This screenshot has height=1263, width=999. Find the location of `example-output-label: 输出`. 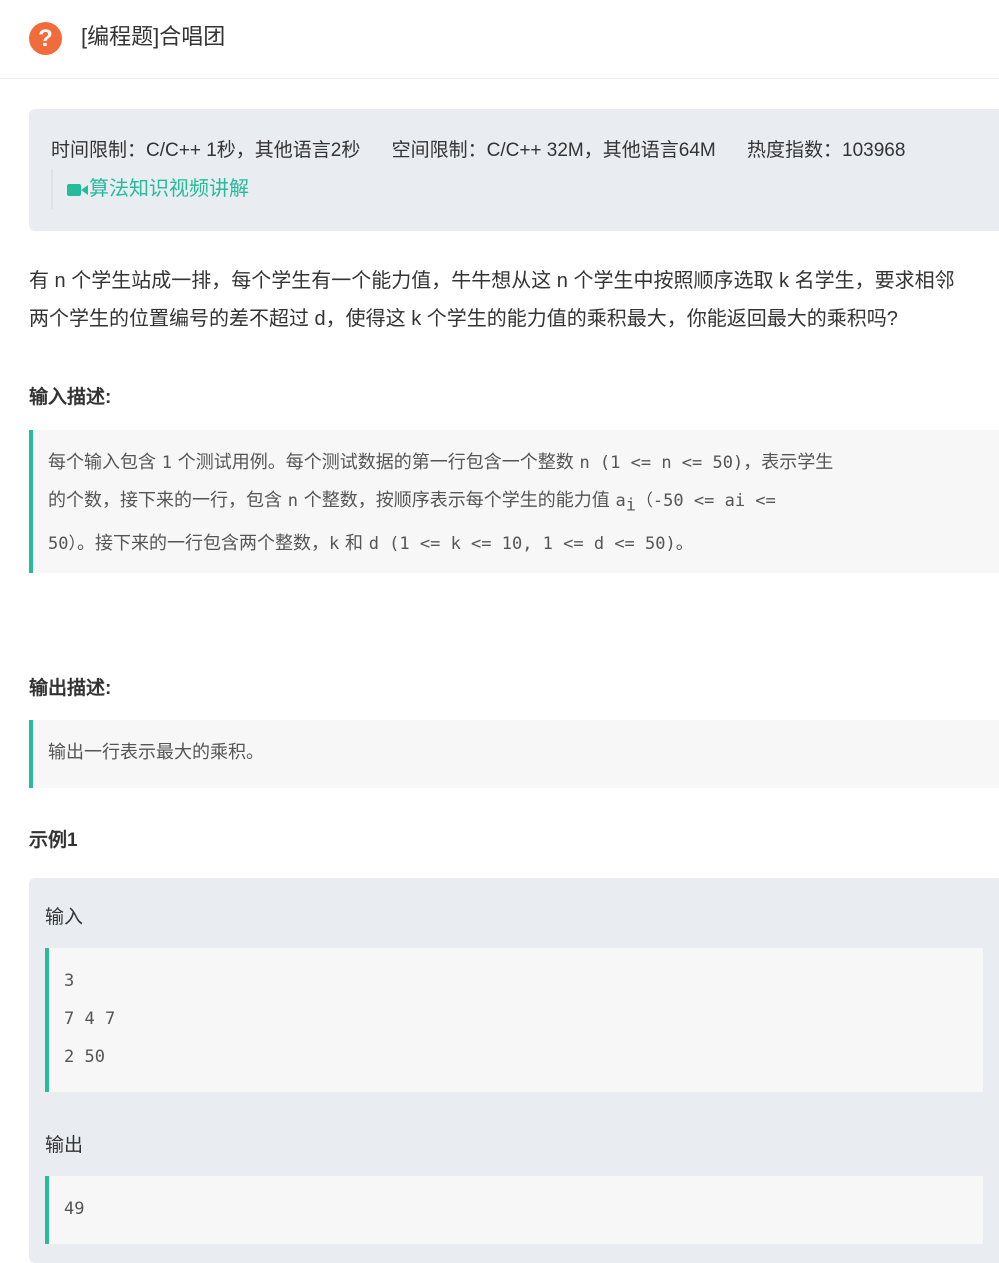

example-output-label: 输出 is located at coordinates (64, 1145).